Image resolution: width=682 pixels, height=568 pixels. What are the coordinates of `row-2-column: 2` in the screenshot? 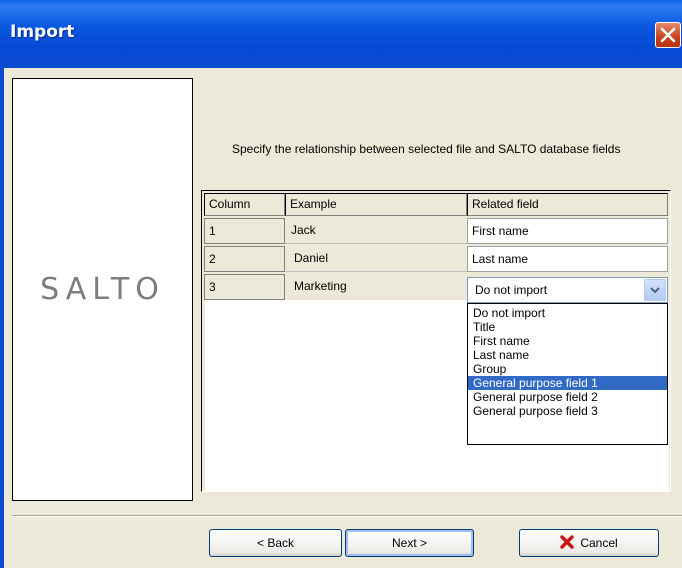 It's located at (244, 259).